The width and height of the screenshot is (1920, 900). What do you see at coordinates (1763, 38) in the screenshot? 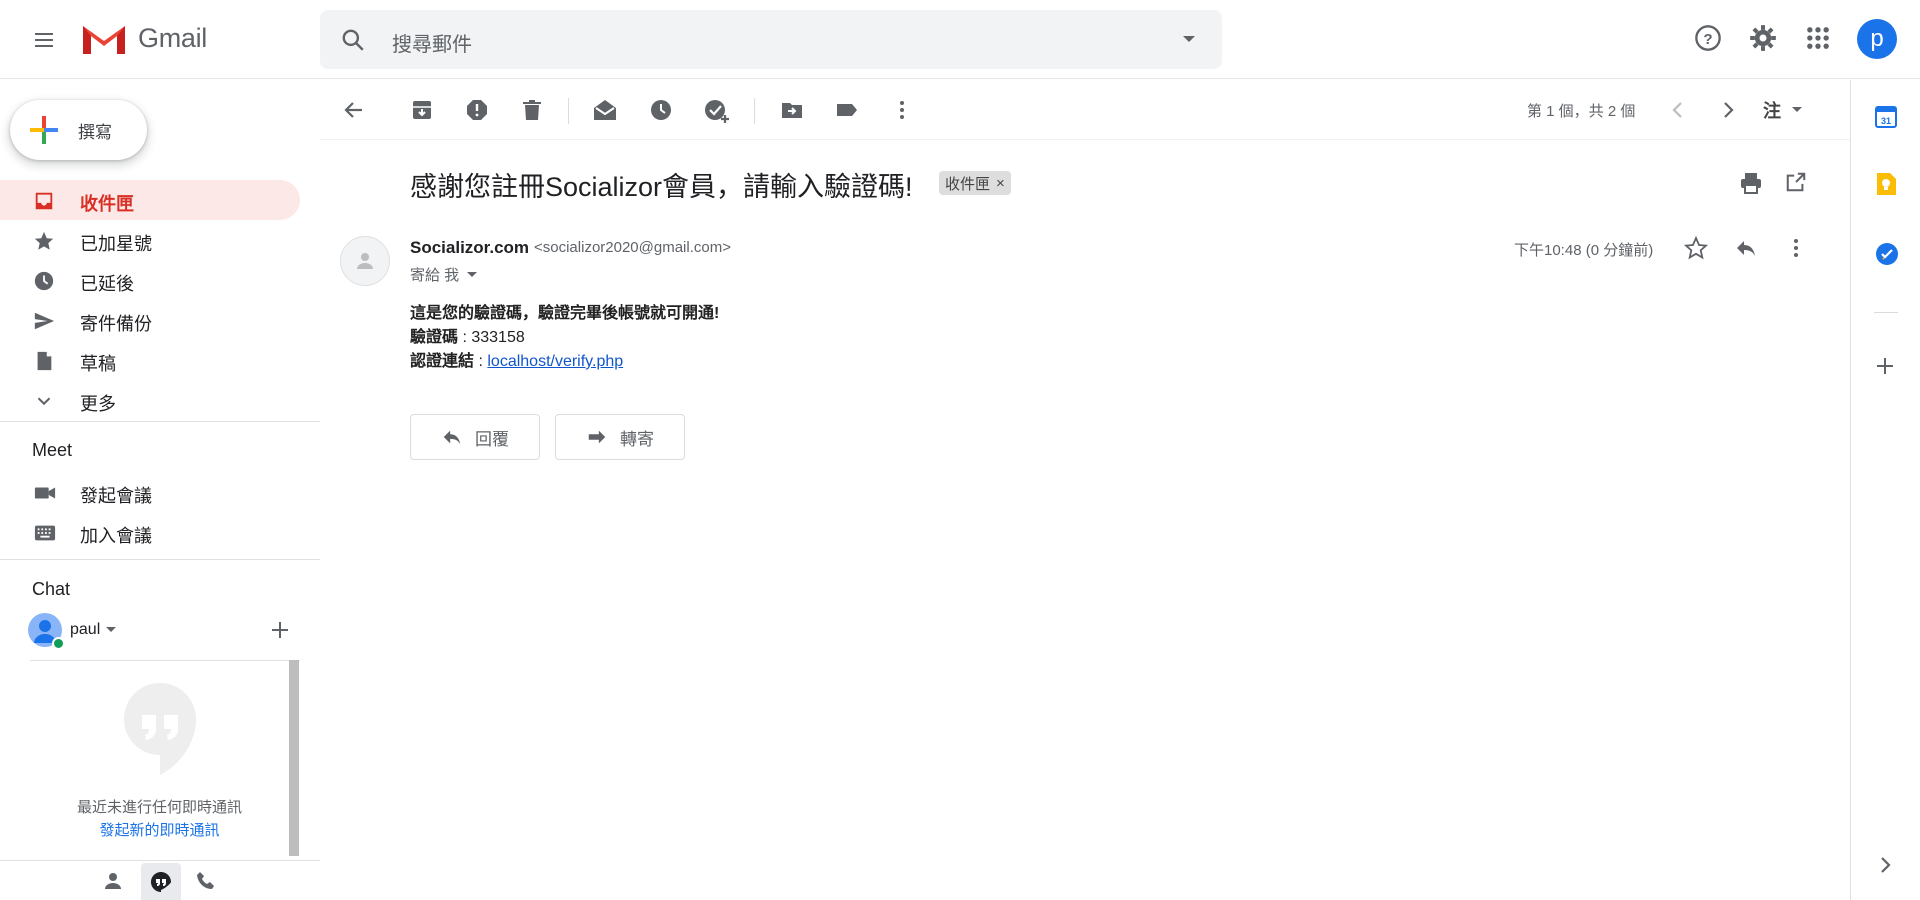
I see `gear-icon` at bounding box center [1763, 38].